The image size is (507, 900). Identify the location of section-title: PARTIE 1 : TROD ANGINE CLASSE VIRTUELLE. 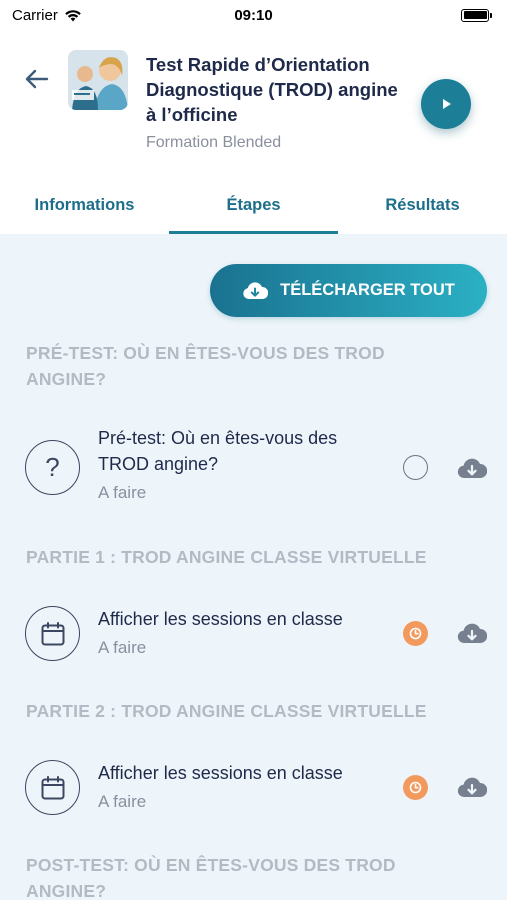
(226, 557).